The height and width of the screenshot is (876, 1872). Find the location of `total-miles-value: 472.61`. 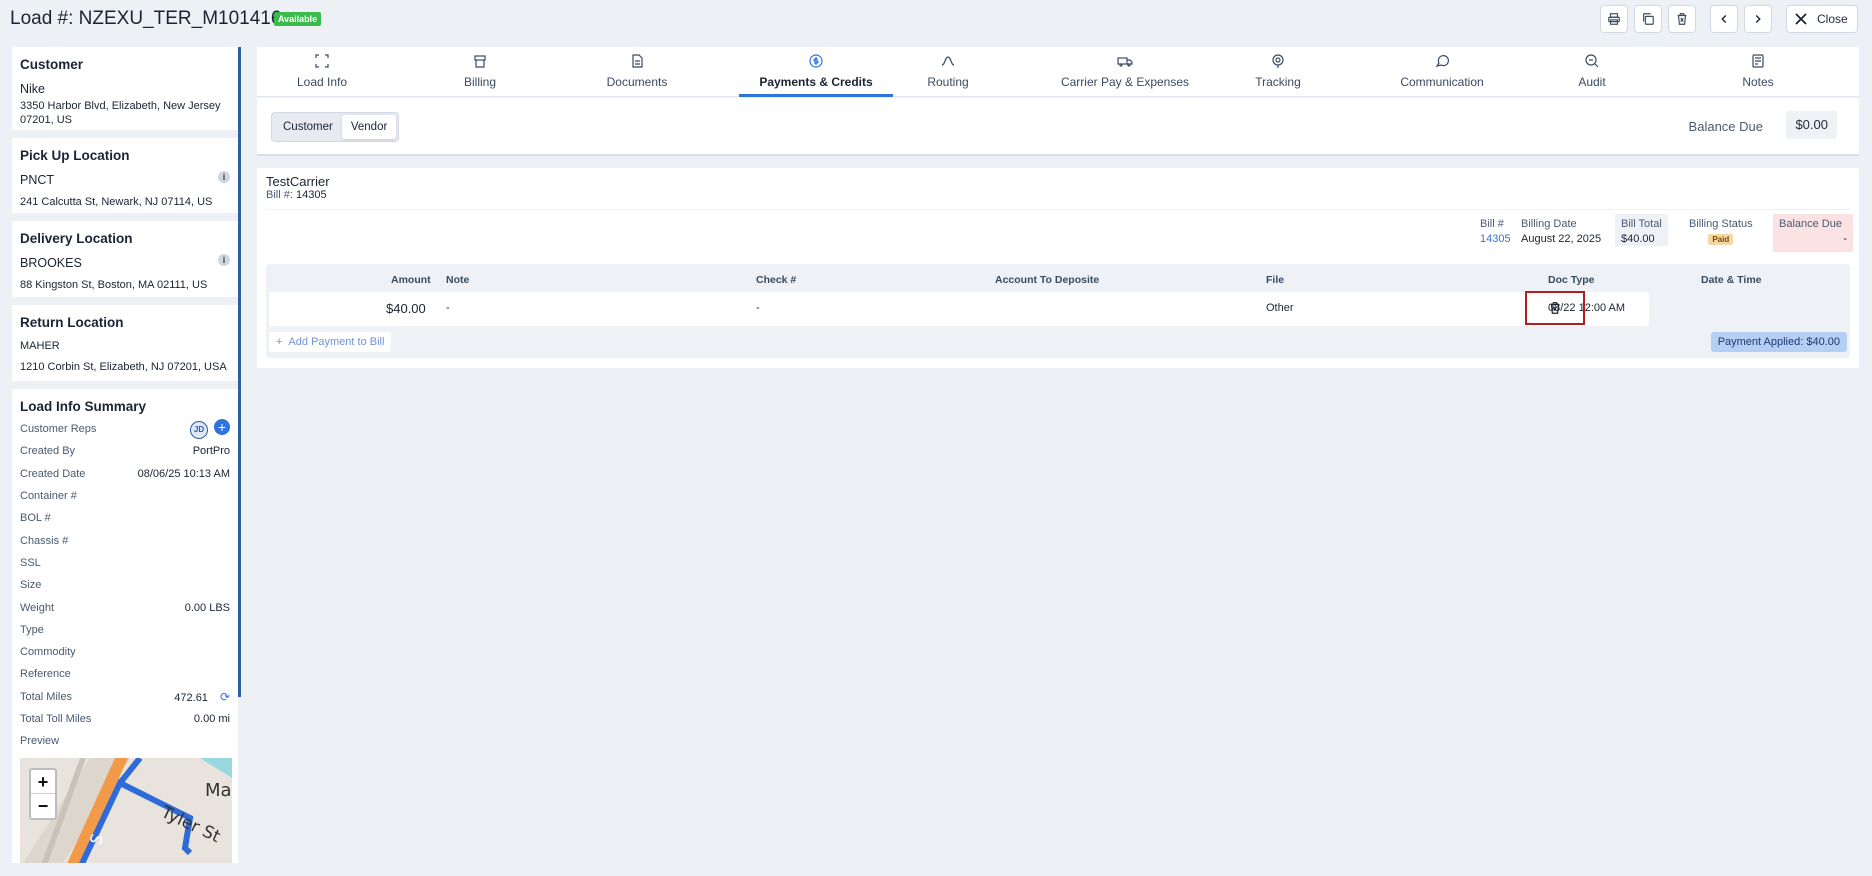

total-miles-value: 472.61 is located at coordinates (191, 697).